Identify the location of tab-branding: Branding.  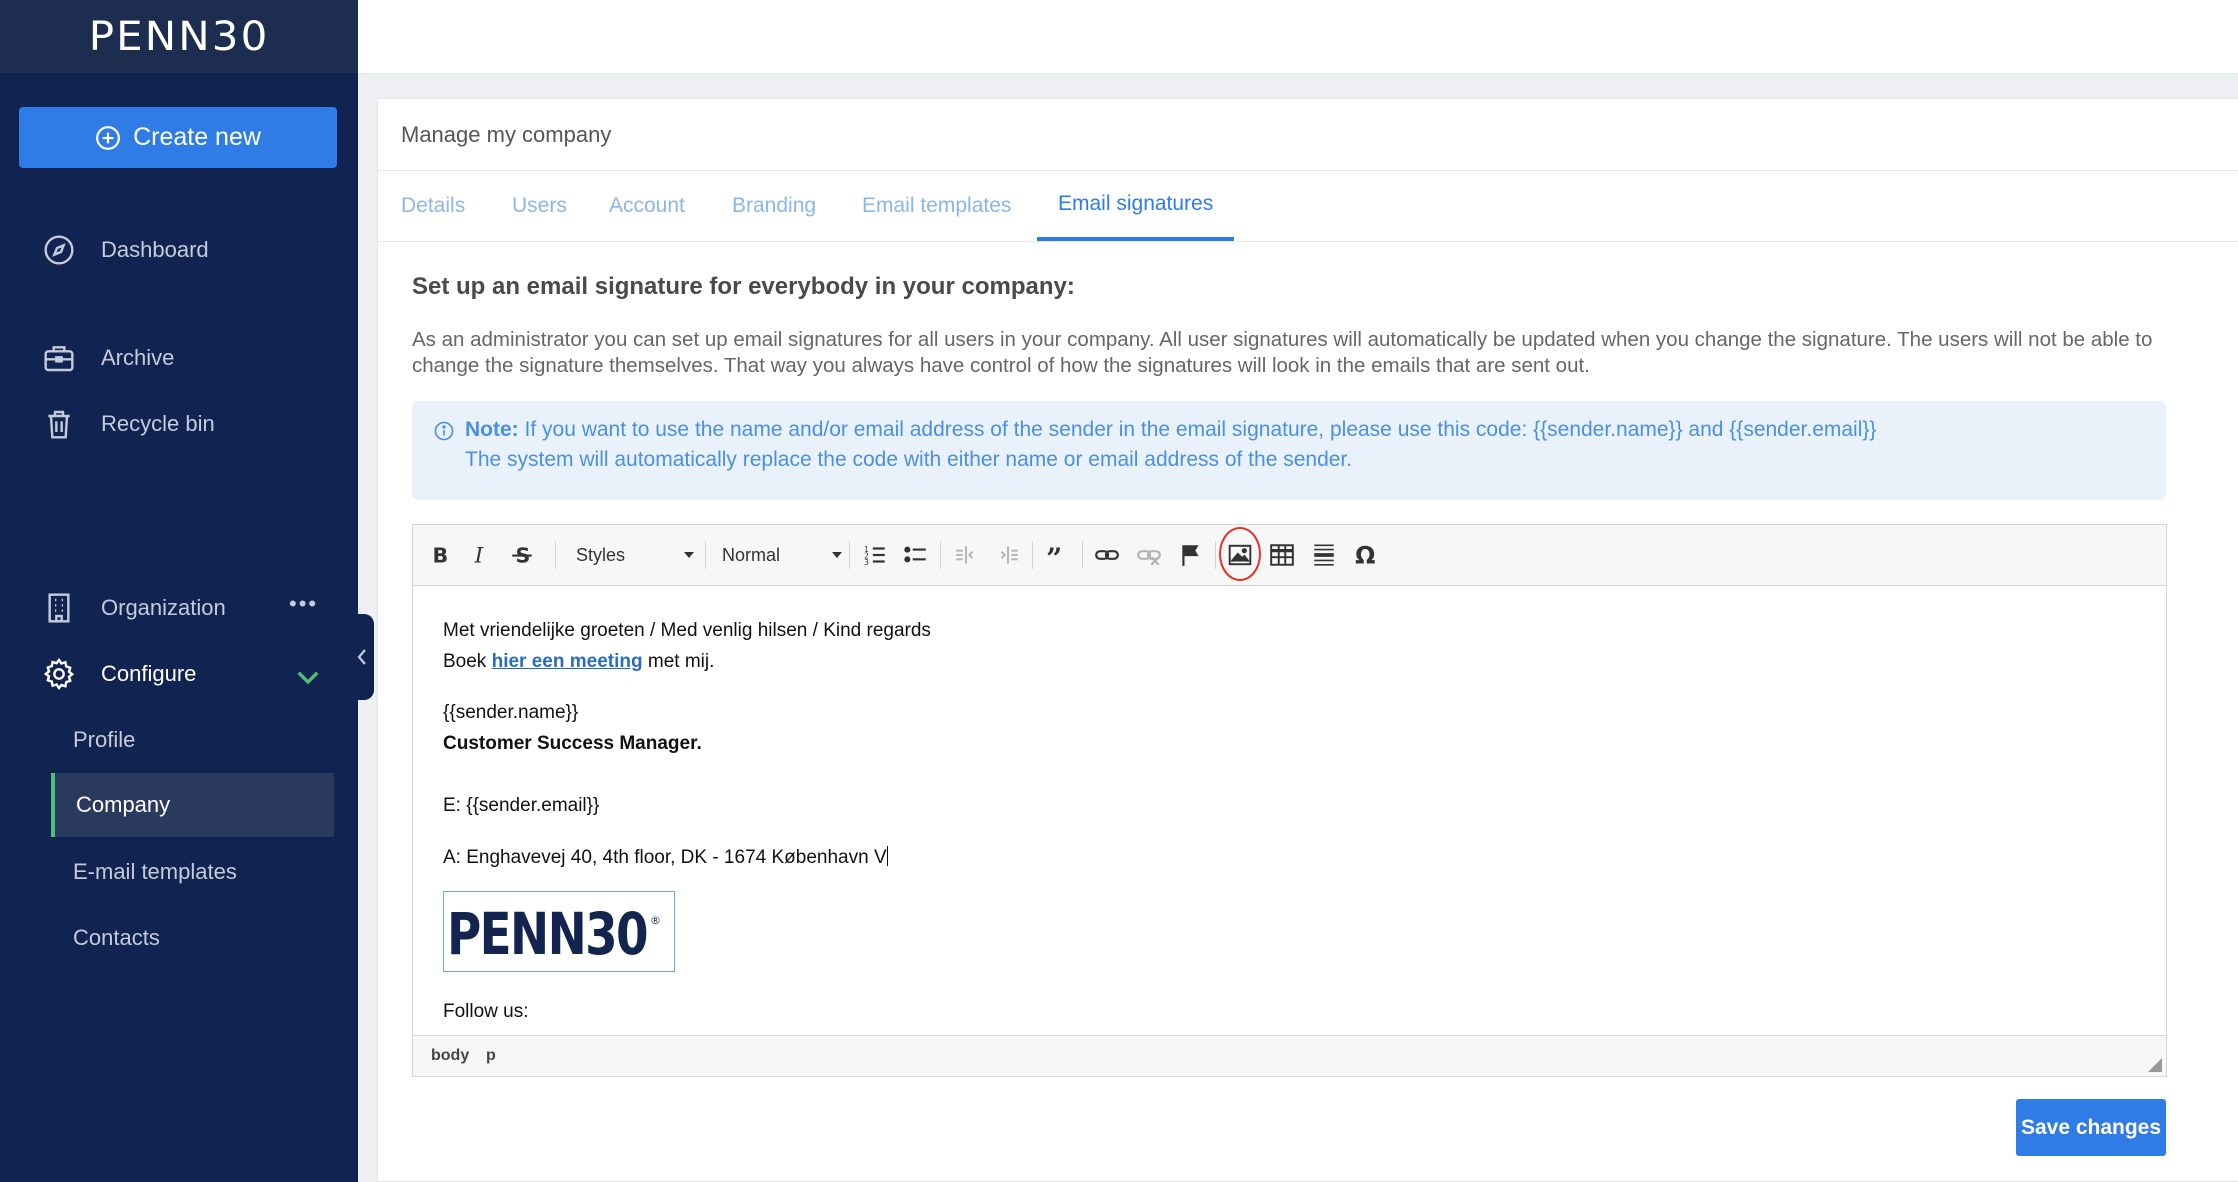
(774, 206).